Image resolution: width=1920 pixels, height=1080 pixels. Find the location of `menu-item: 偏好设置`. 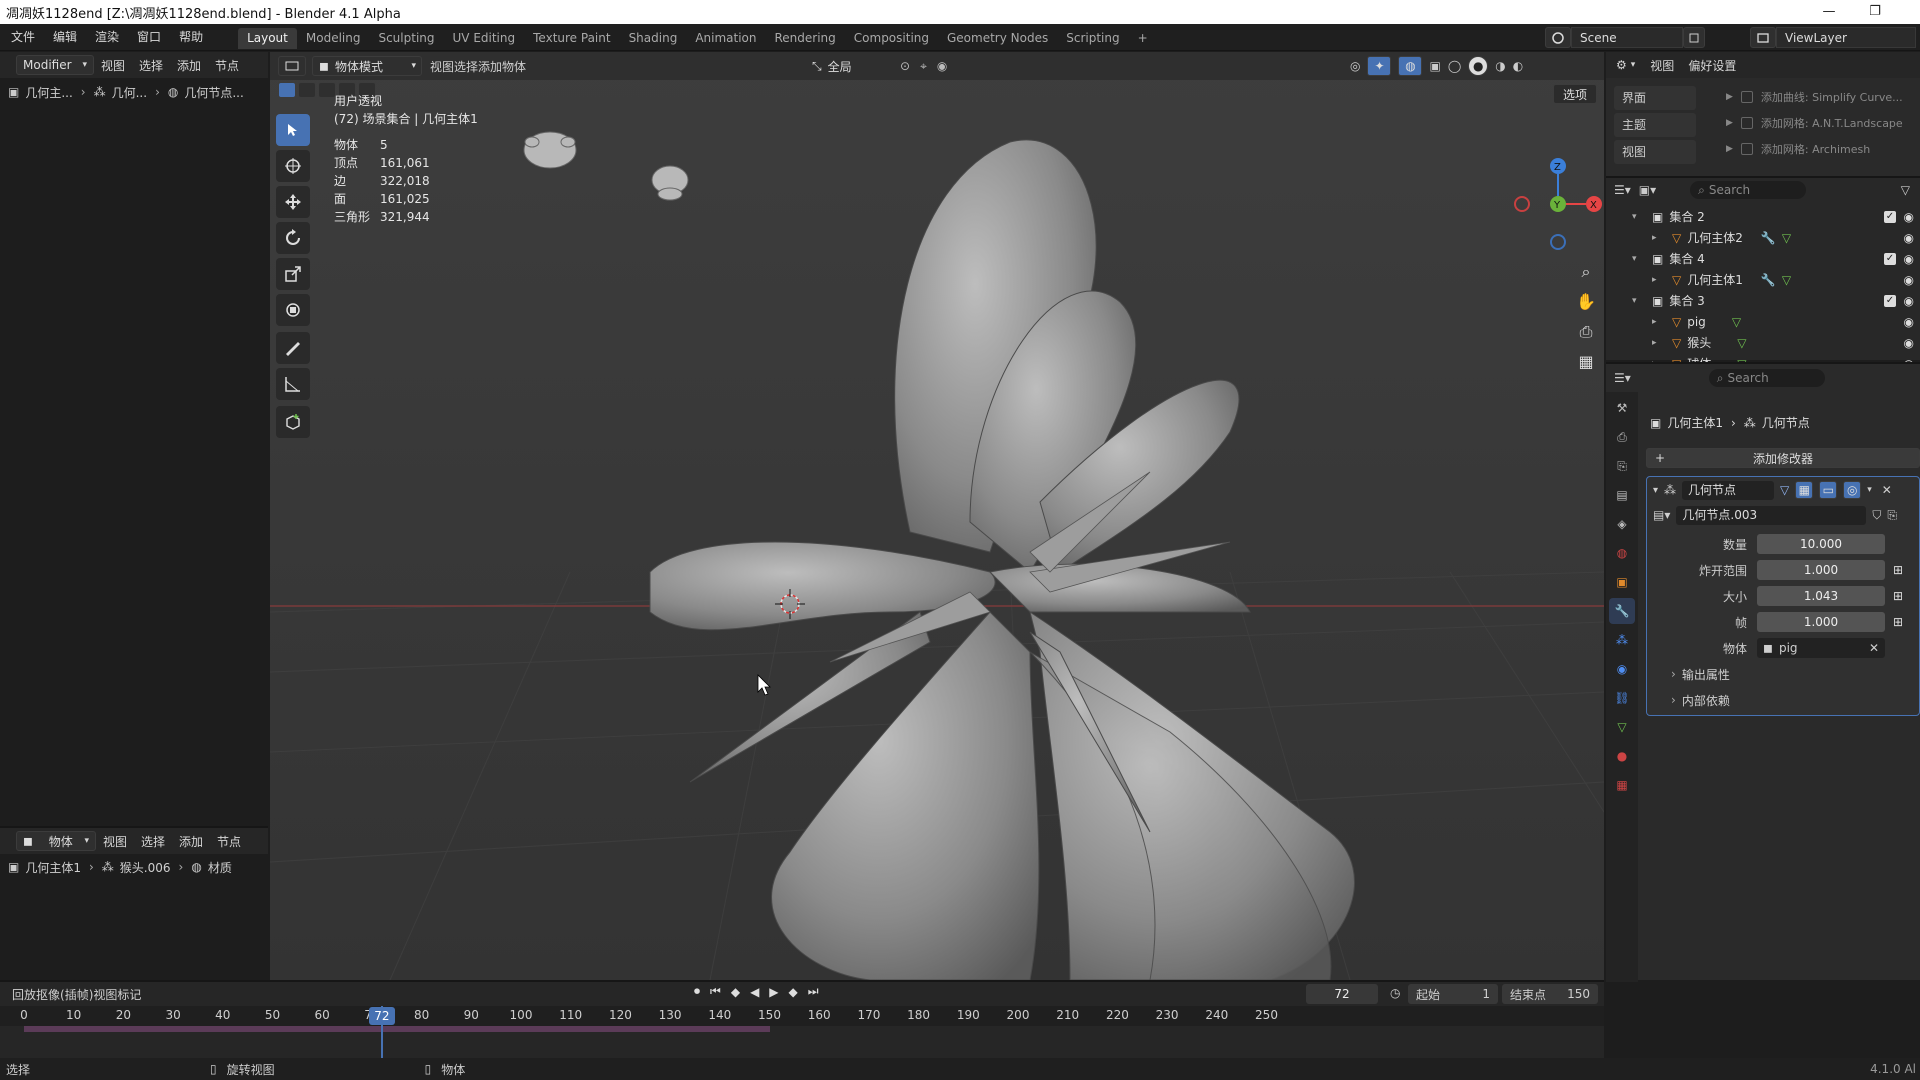

menu-item: 偏好设置 is located at coordinates (1712, 65).